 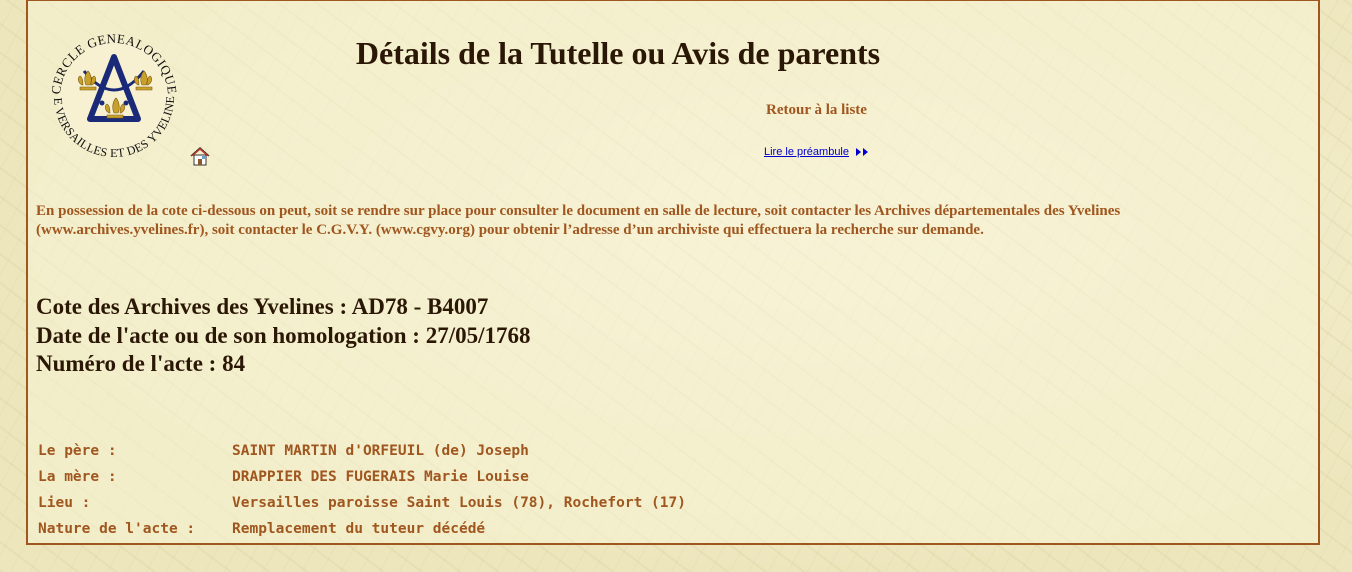 What do you see at coordinates (806, 152) in the screenshot?
I see `read-preamble-link: Lire le préambule` at bounding box center [806, 152].